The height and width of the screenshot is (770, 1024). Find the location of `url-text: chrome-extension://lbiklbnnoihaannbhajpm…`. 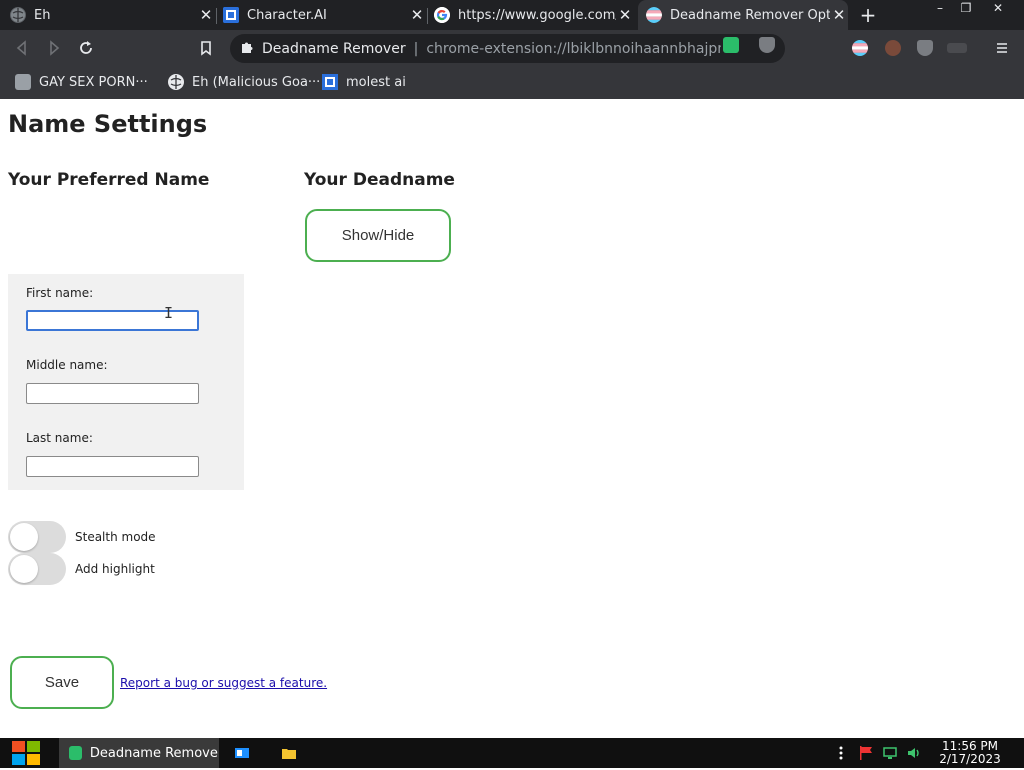

url-text: chrome-extension://lbiklbnnoihaannbhajpm… is located at coordinates (574, 48).